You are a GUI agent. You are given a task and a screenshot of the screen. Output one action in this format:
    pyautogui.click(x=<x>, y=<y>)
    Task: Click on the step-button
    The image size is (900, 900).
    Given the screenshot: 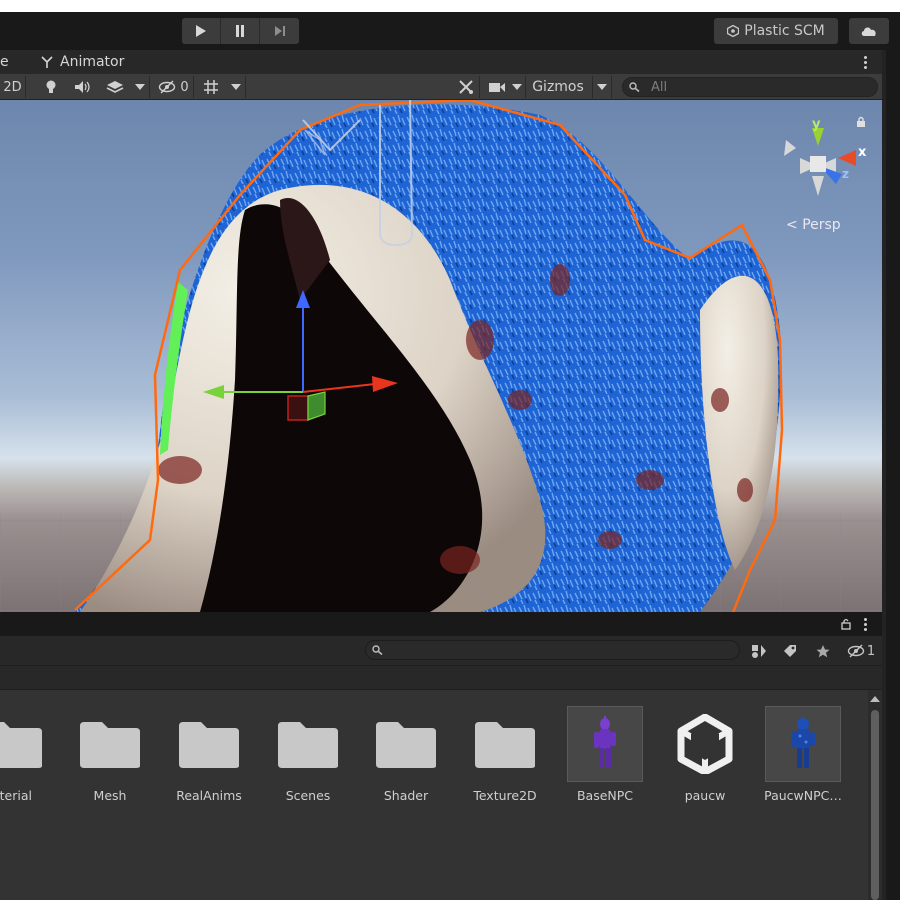 What is the action you would take?
    pyautogui.click(x=279, y=31)
    